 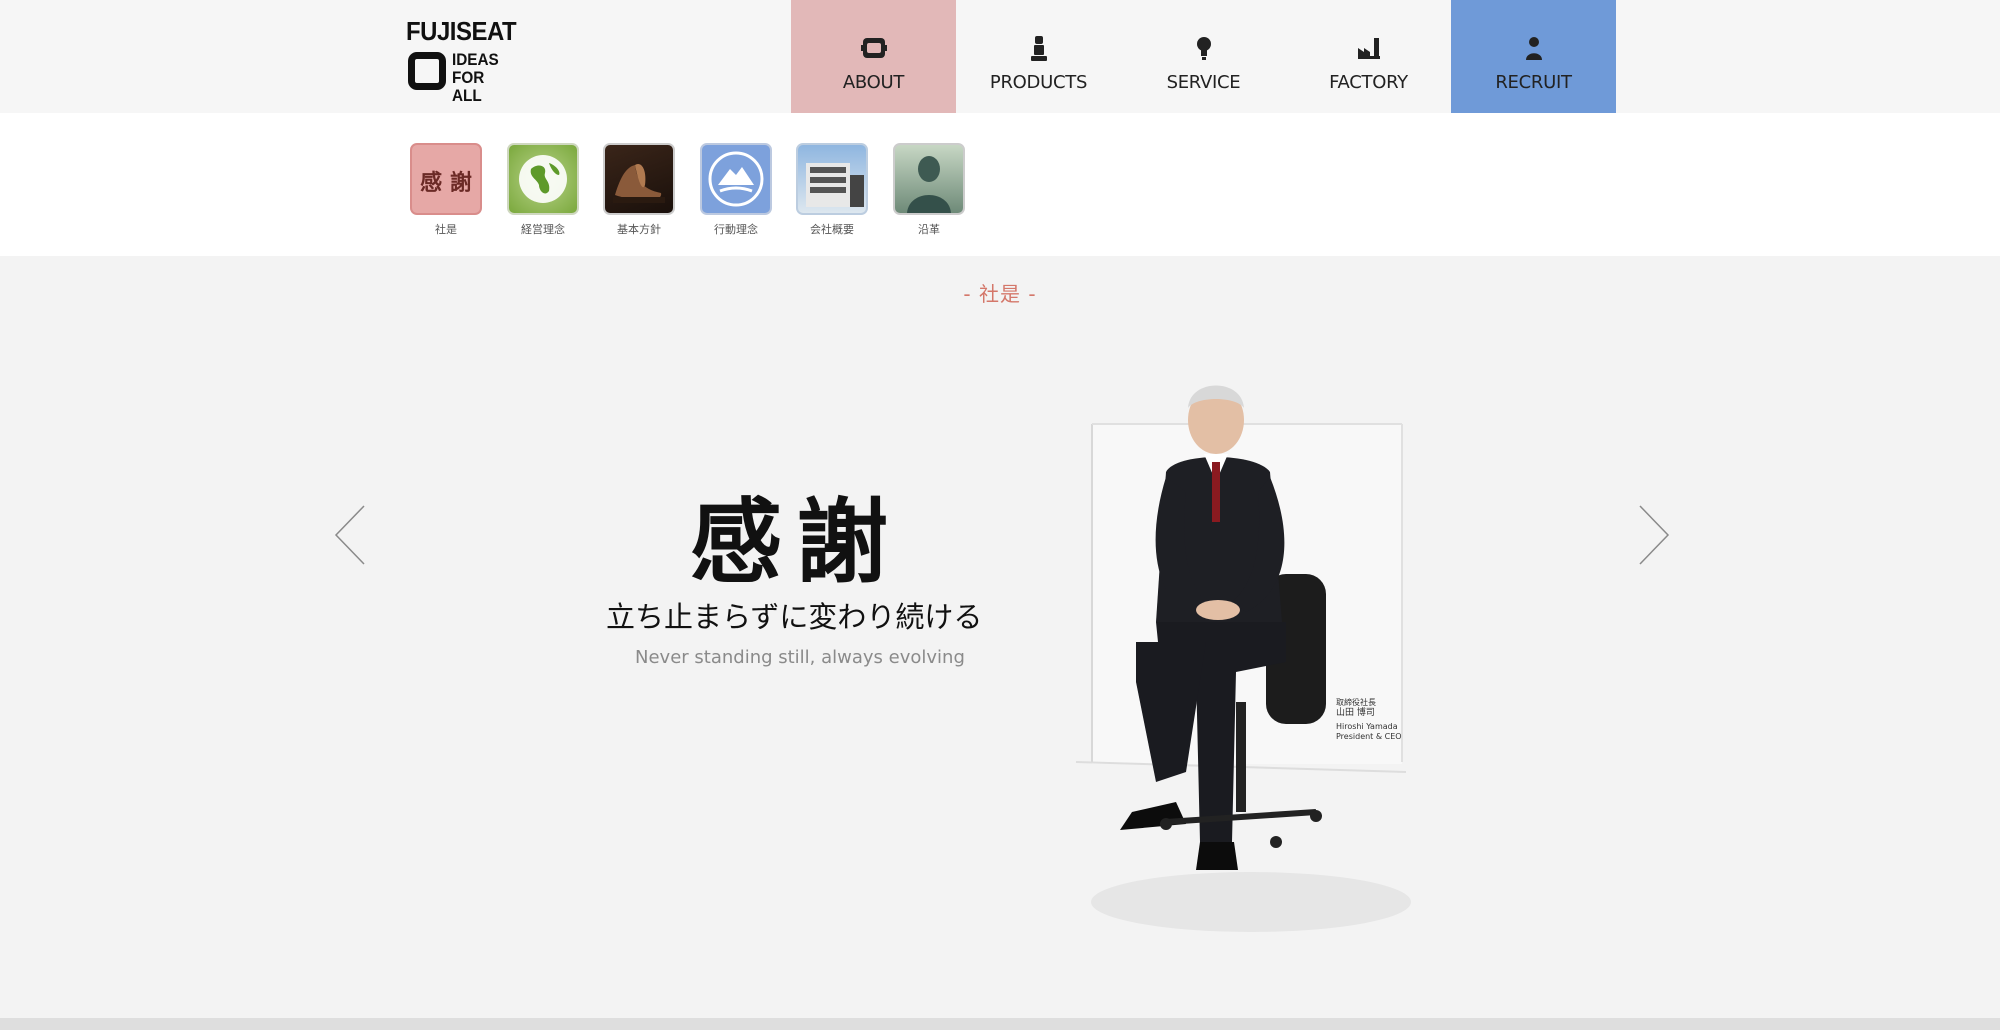 What do you see at coordinates (800, 657) in the screenshot?
I see `motto-english: Never standing still, always evolving` at bounding box center [800, 657].